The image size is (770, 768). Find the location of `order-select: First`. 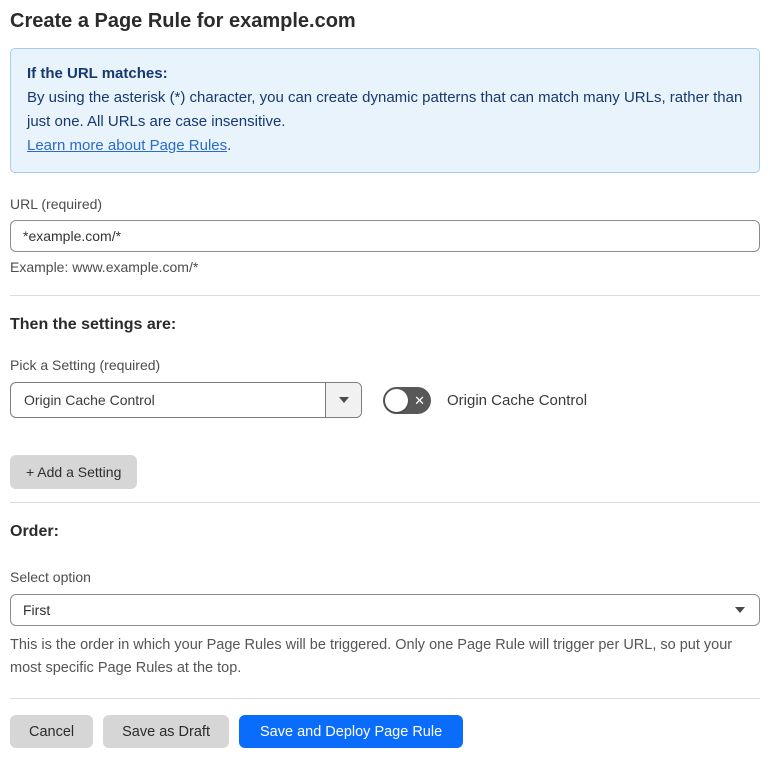

order-select: First is located at coordinates (385, 610).